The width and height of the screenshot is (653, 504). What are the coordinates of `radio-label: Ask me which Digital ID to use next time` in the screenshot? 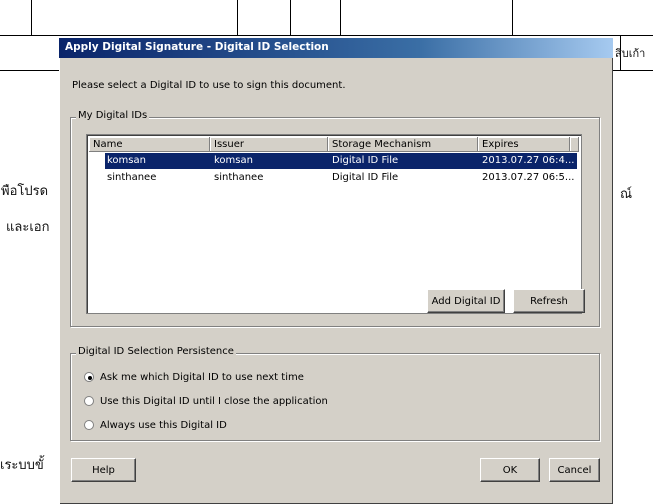 It's located at (202, 377).